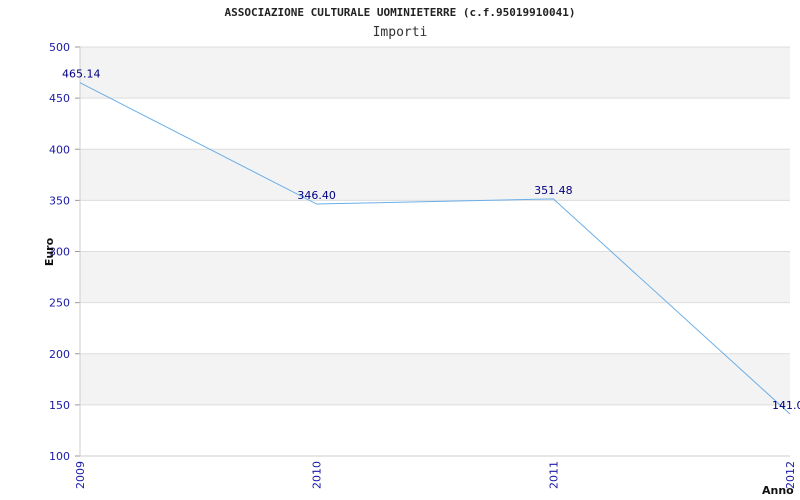 The width and height of the screenshot is (800, 500). What do you see at coordinates (59, 149) in the screenshot?
I see `y-tick-label: 400` at bounding box center [59, 149].